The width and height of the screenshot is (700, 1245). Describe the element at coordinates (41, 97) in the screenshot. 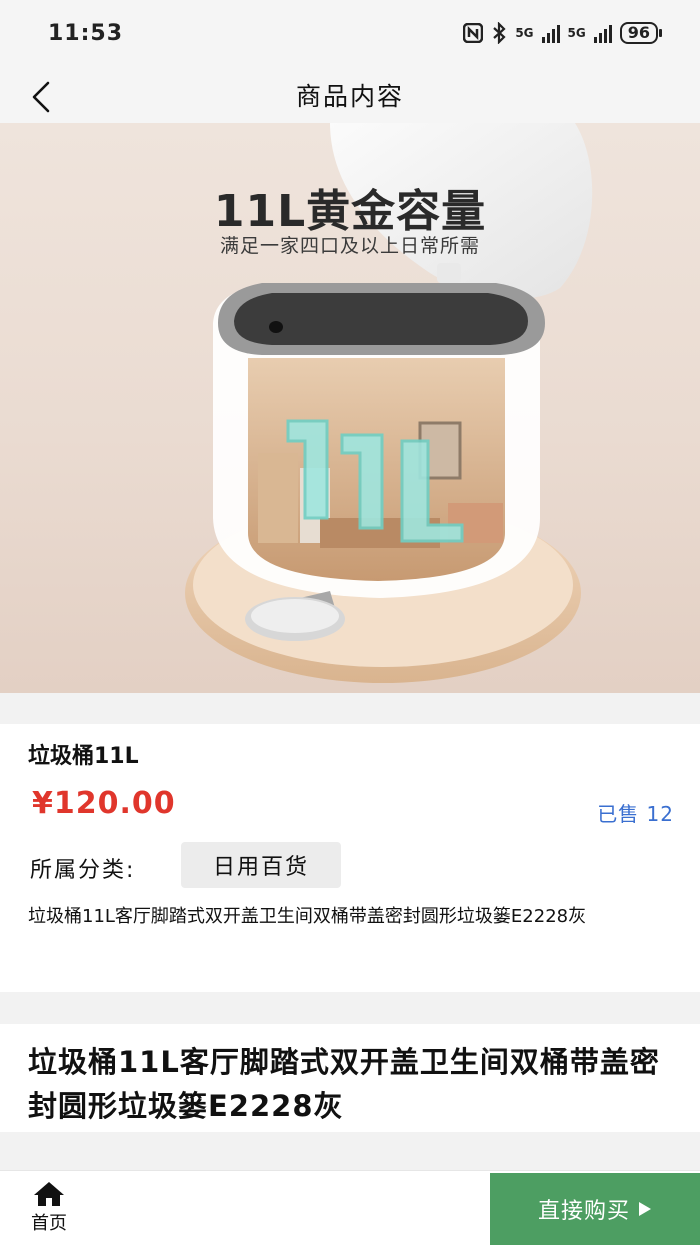

I see `chevron-left-icon` at that location.